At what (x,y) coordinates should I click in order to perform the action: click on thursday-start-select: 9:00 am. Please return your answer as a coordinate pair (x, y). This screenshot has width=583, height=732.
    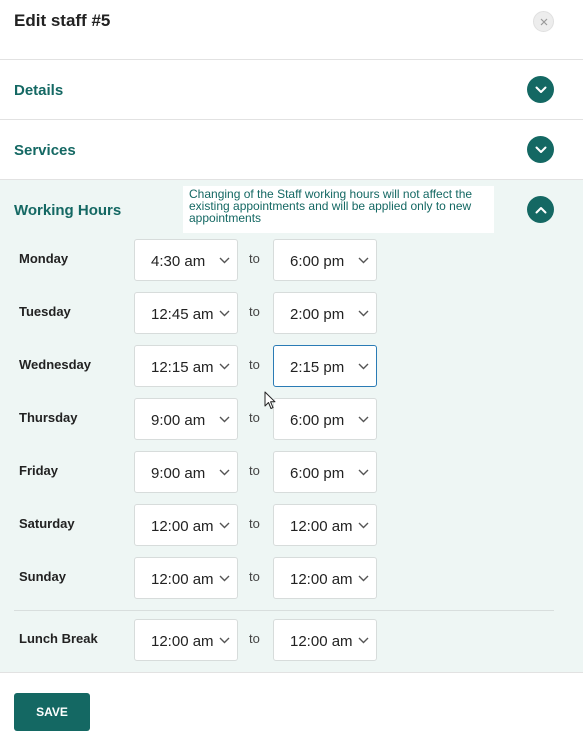
    Looking at the image, I should click on (186, 419).